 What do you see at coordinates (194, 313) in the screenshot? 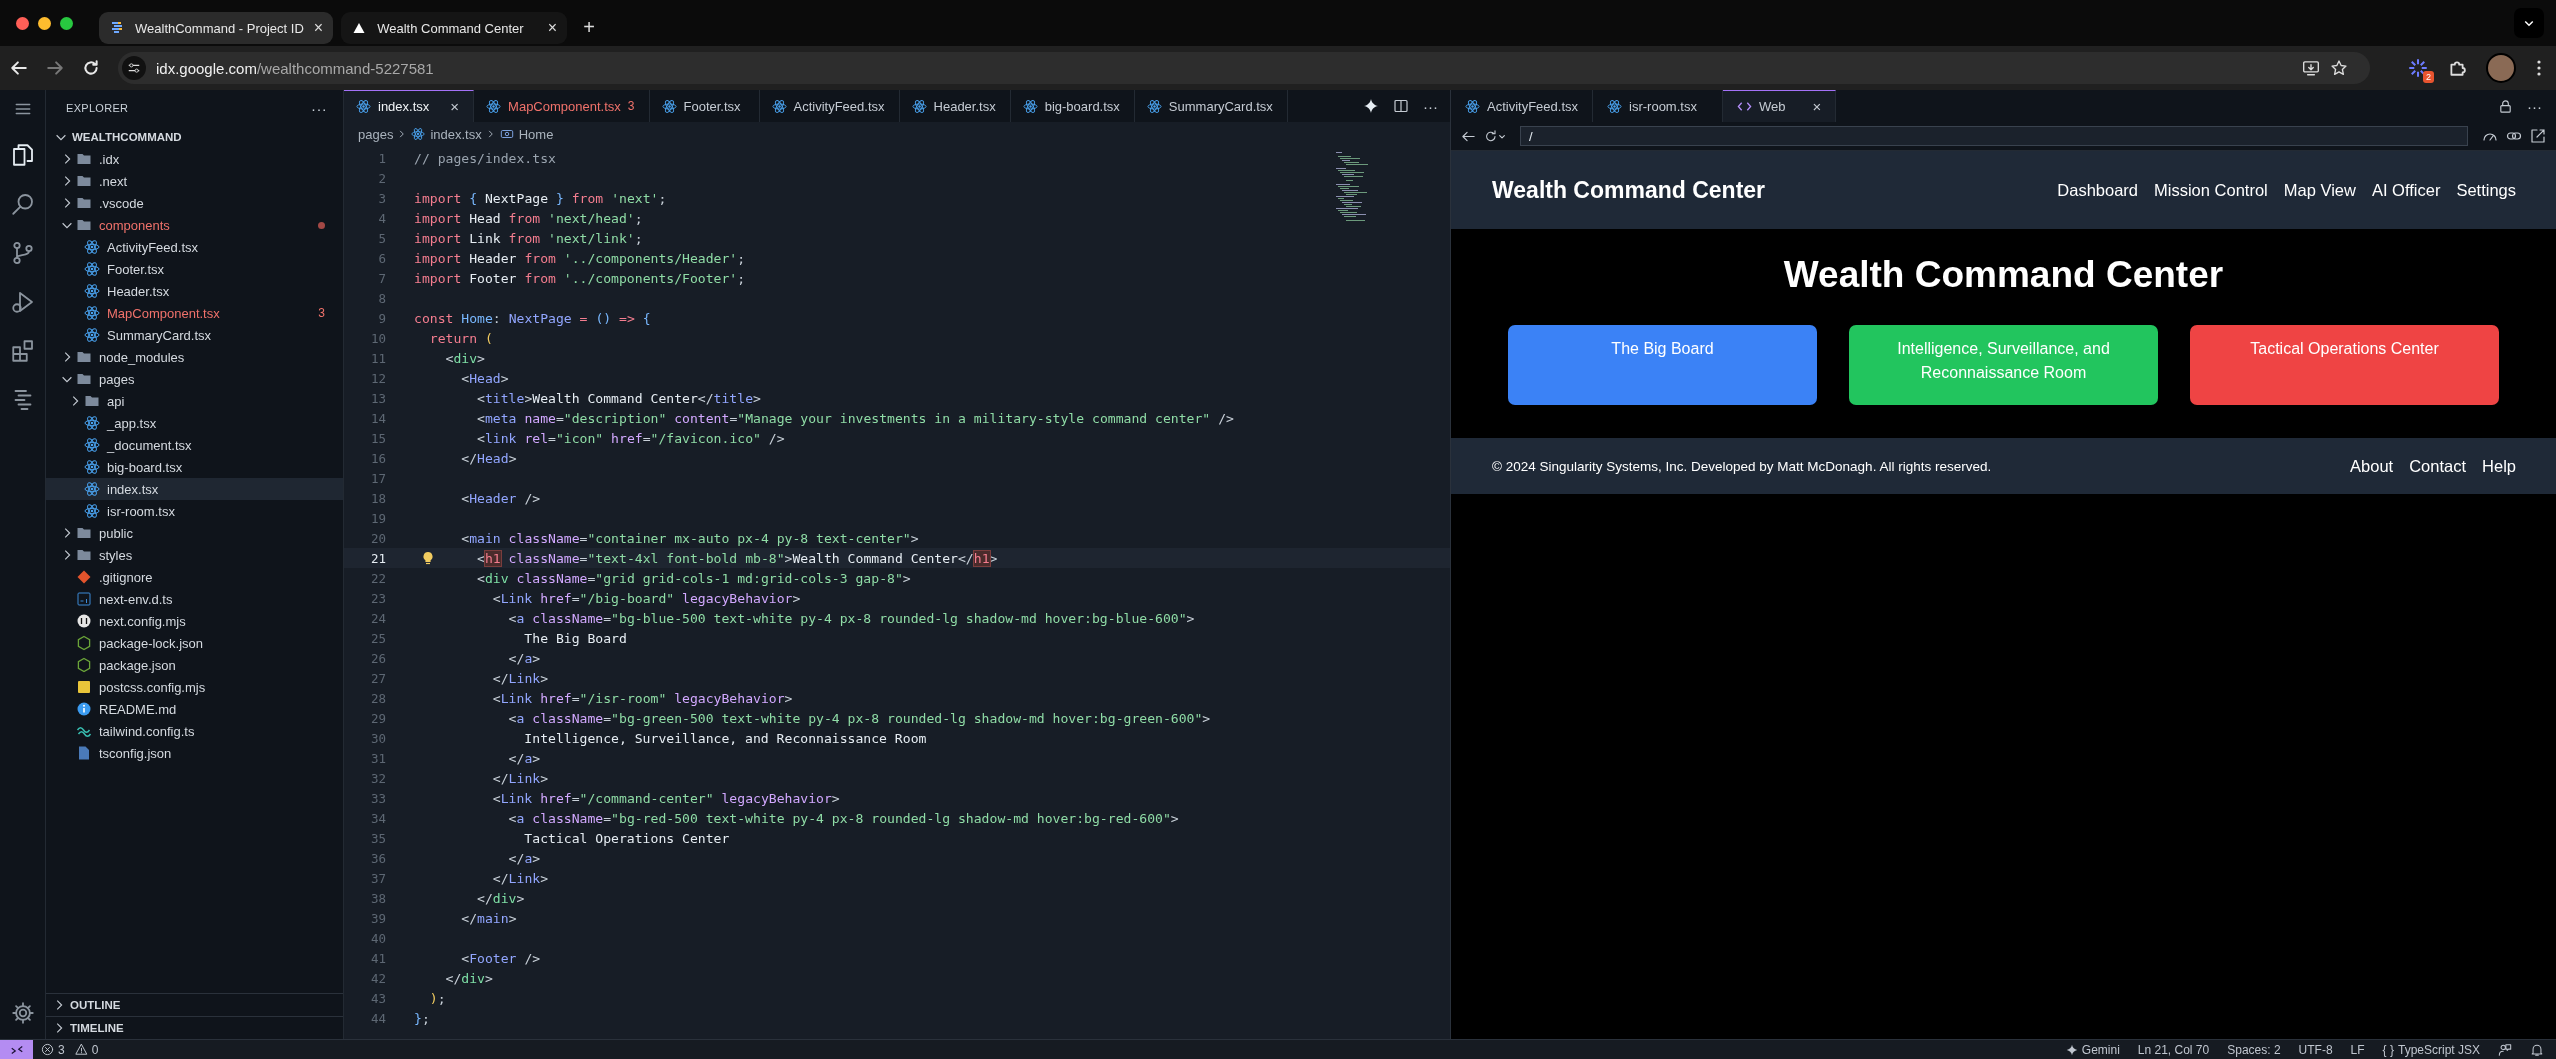
I see `tree-item: MapComponent.tsx 3` at bounding box center [194, 313].